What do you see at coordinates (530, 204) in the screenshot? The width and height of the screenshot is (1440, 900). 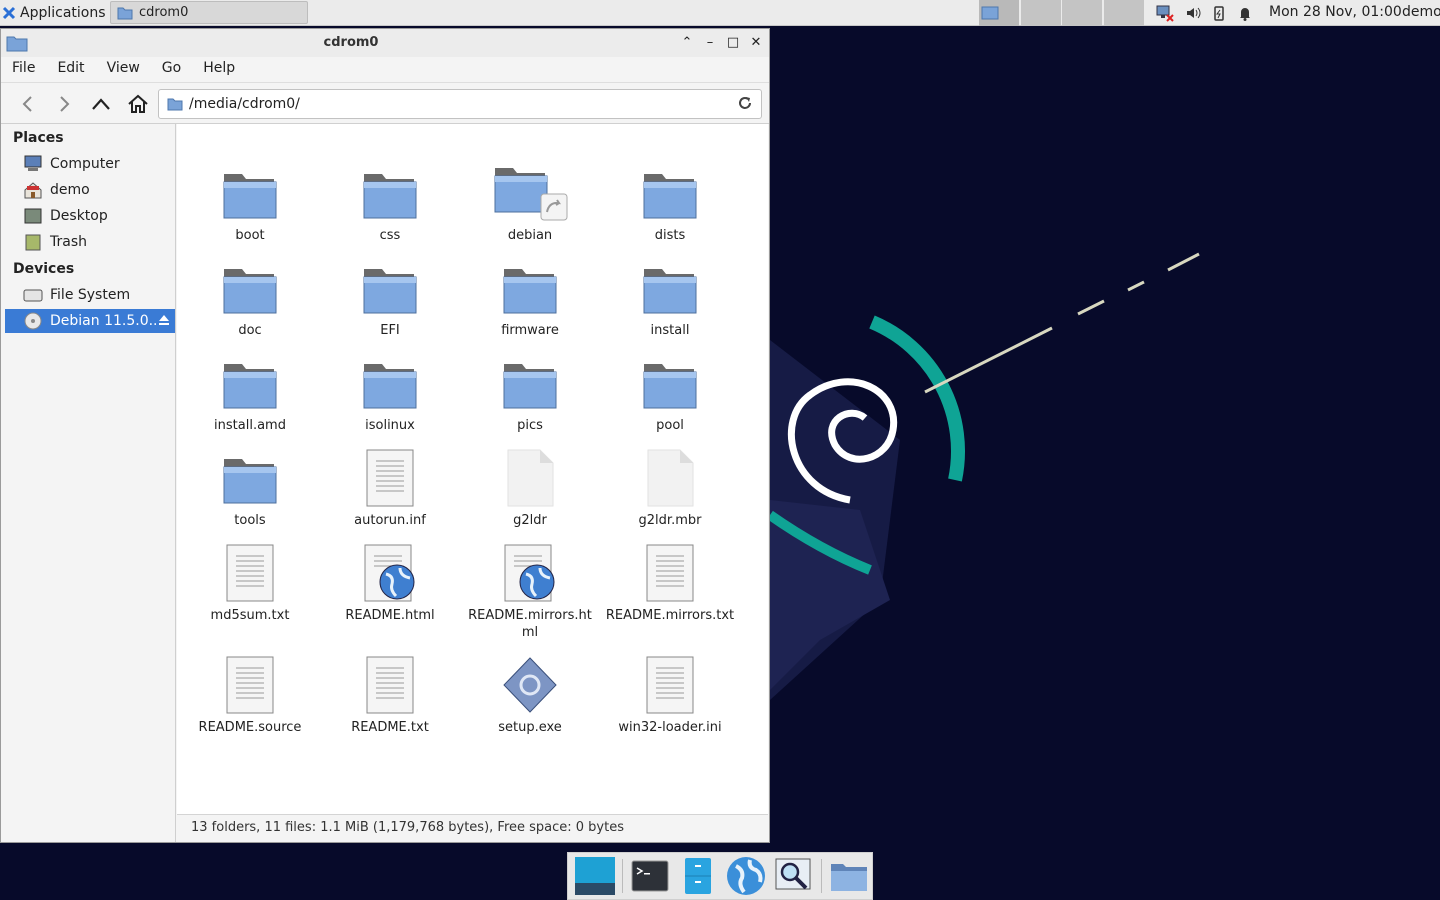 I see `file-item: debian` at bounding box center [530, 204].